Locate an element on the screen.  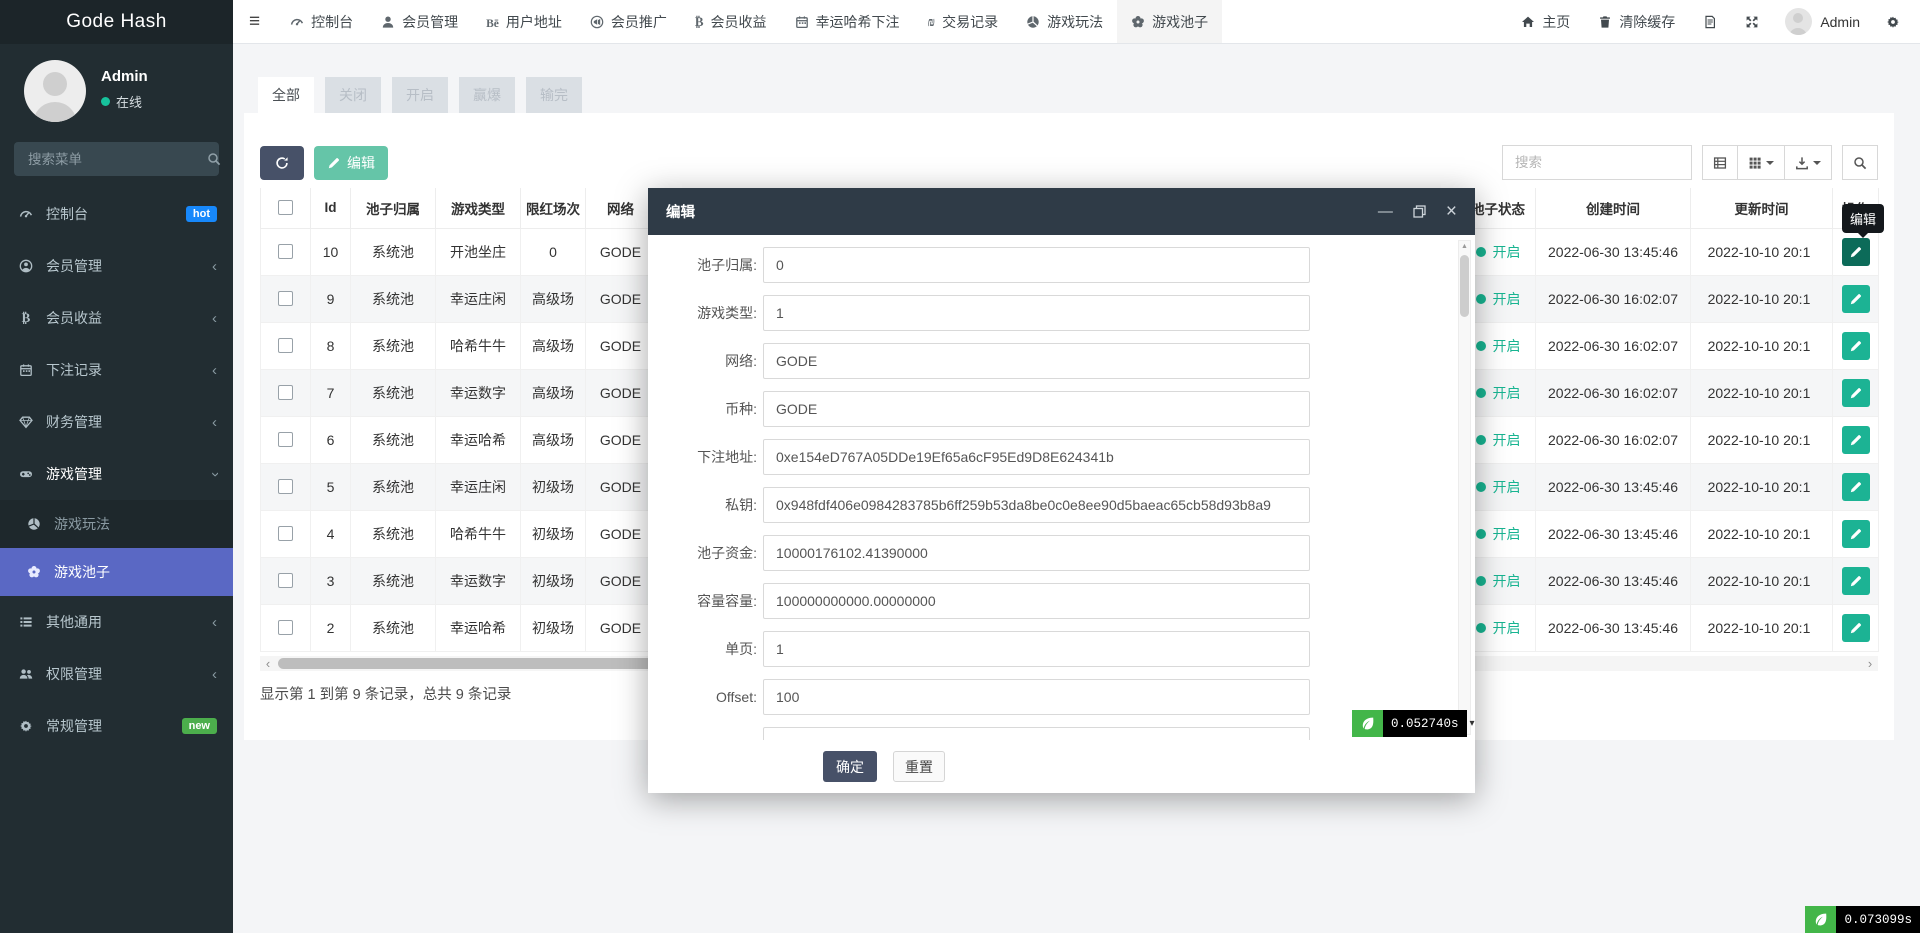
column-header-Id: Id is located at coordinates (330, 208).